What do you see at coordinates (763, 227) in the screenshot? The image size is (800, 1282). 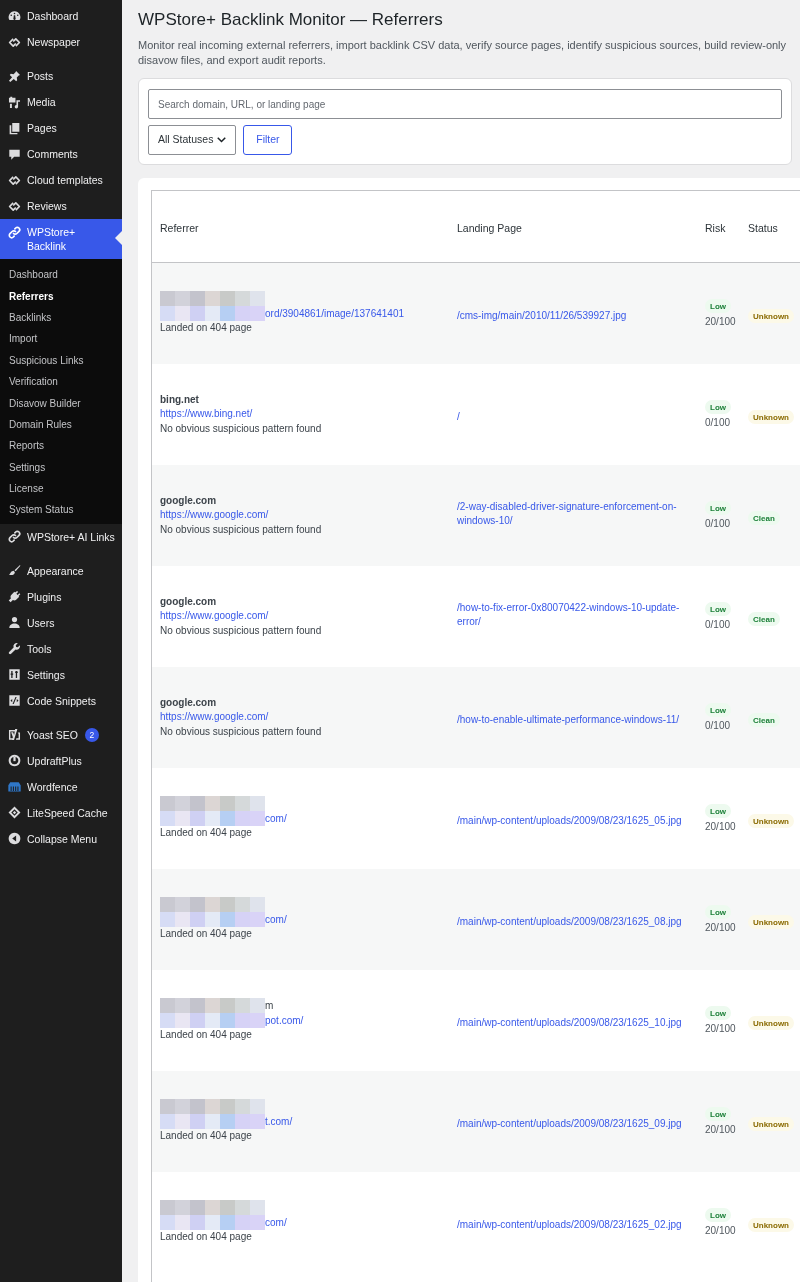 I see `column-header: Status` at bounding box center [763, 227].